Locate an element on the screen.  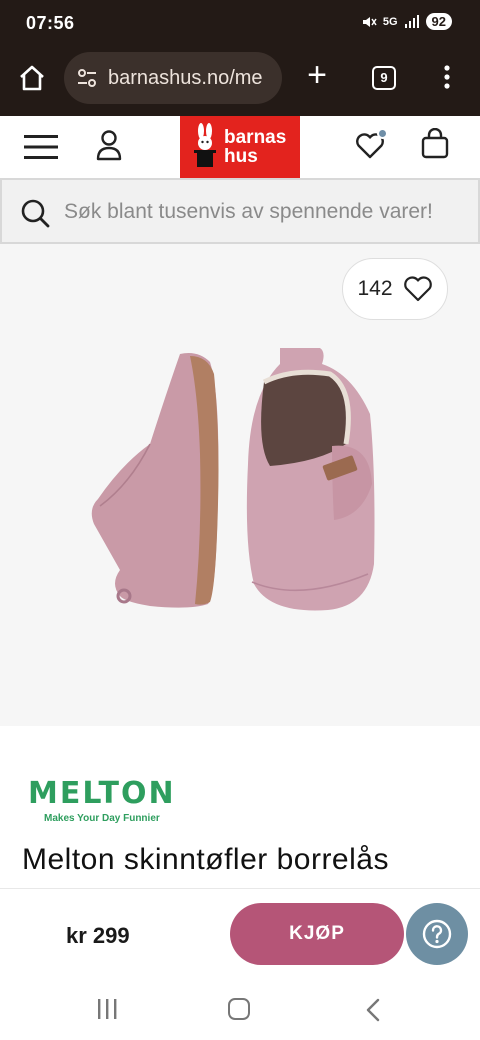
logo-line-2: hus is located at coordinates (241, 156).